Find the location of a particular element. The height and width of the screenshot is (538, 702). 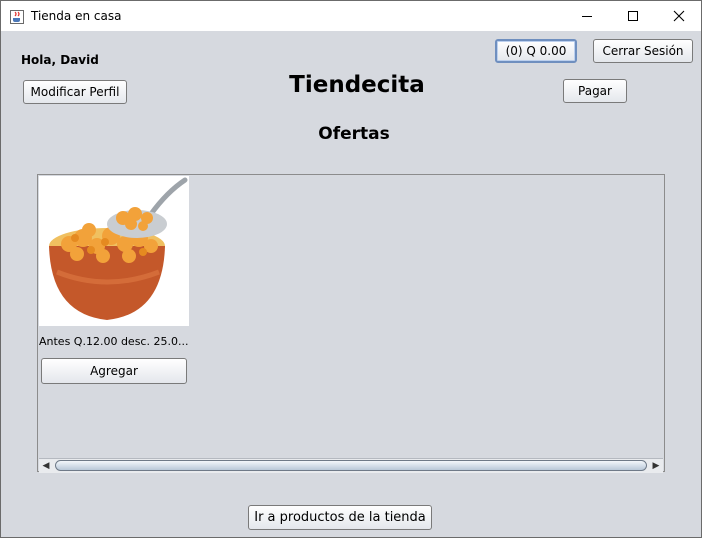

add-to-cart-button: Agregar is located at coordinates (114, 371).